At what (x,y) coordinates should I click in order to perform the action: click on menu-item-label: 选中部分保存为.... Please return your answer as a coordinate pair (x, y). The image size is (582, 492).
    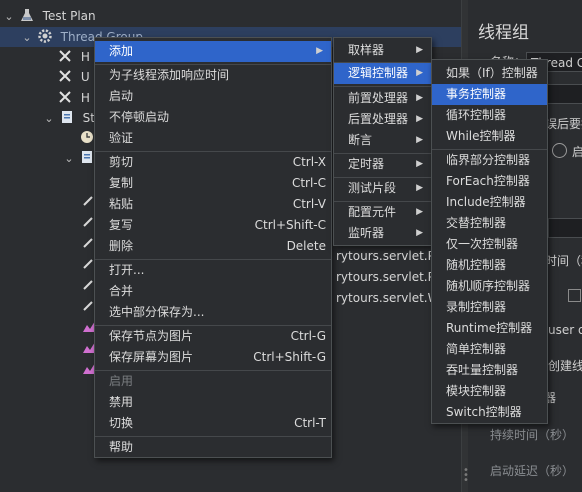
    Looking at the image, I should click on (157, 312).